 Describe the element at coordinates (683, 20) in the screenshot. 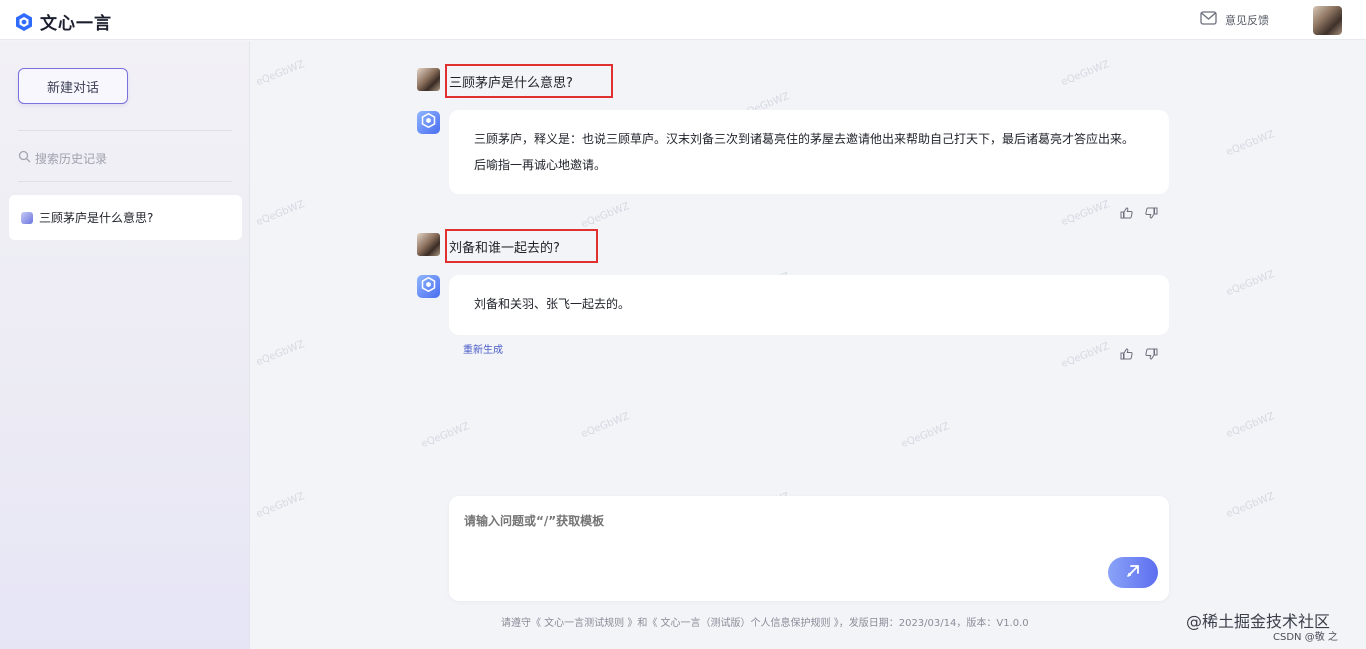

I see `top-bar: 文心一言 意见反馈` at that location.